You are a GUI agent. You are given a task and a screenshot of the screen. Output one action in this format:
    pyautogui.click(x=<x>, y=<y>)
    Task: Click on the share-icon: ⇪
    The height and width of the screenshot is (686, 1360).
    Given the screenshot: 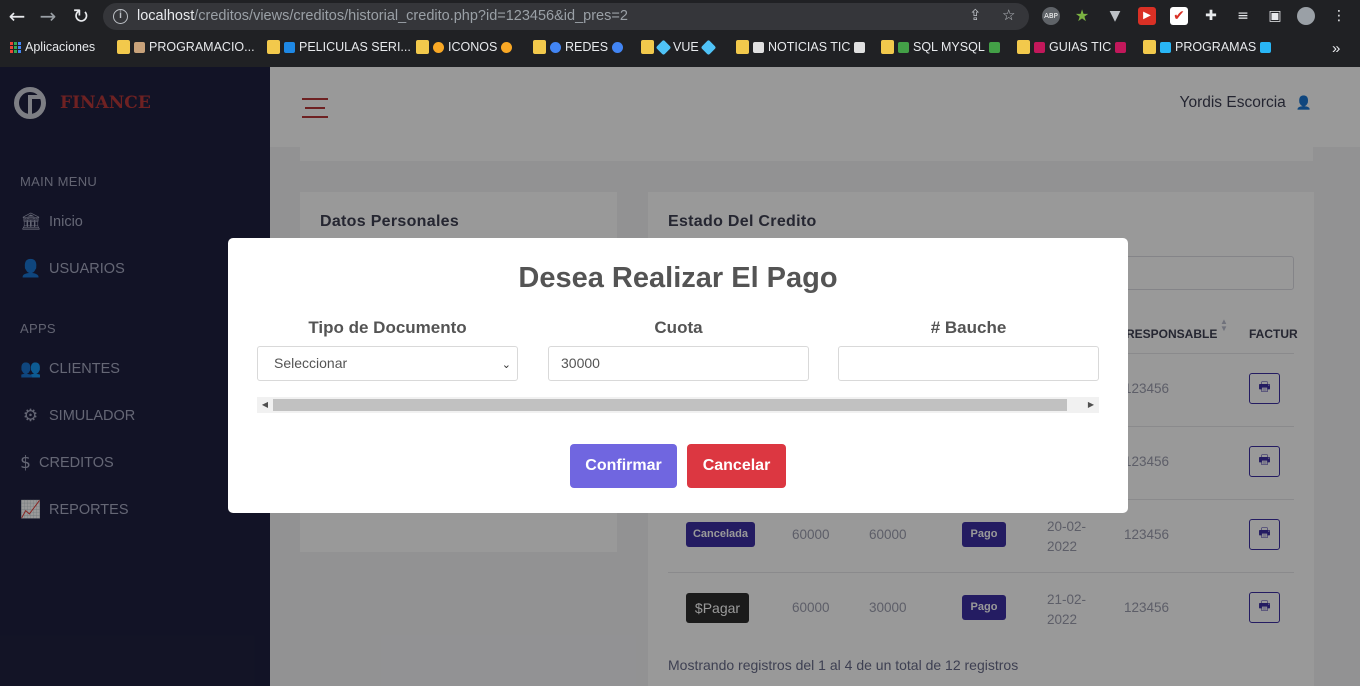 What is the action you would take?
    pyautogui.click(x=975, y=15)
    